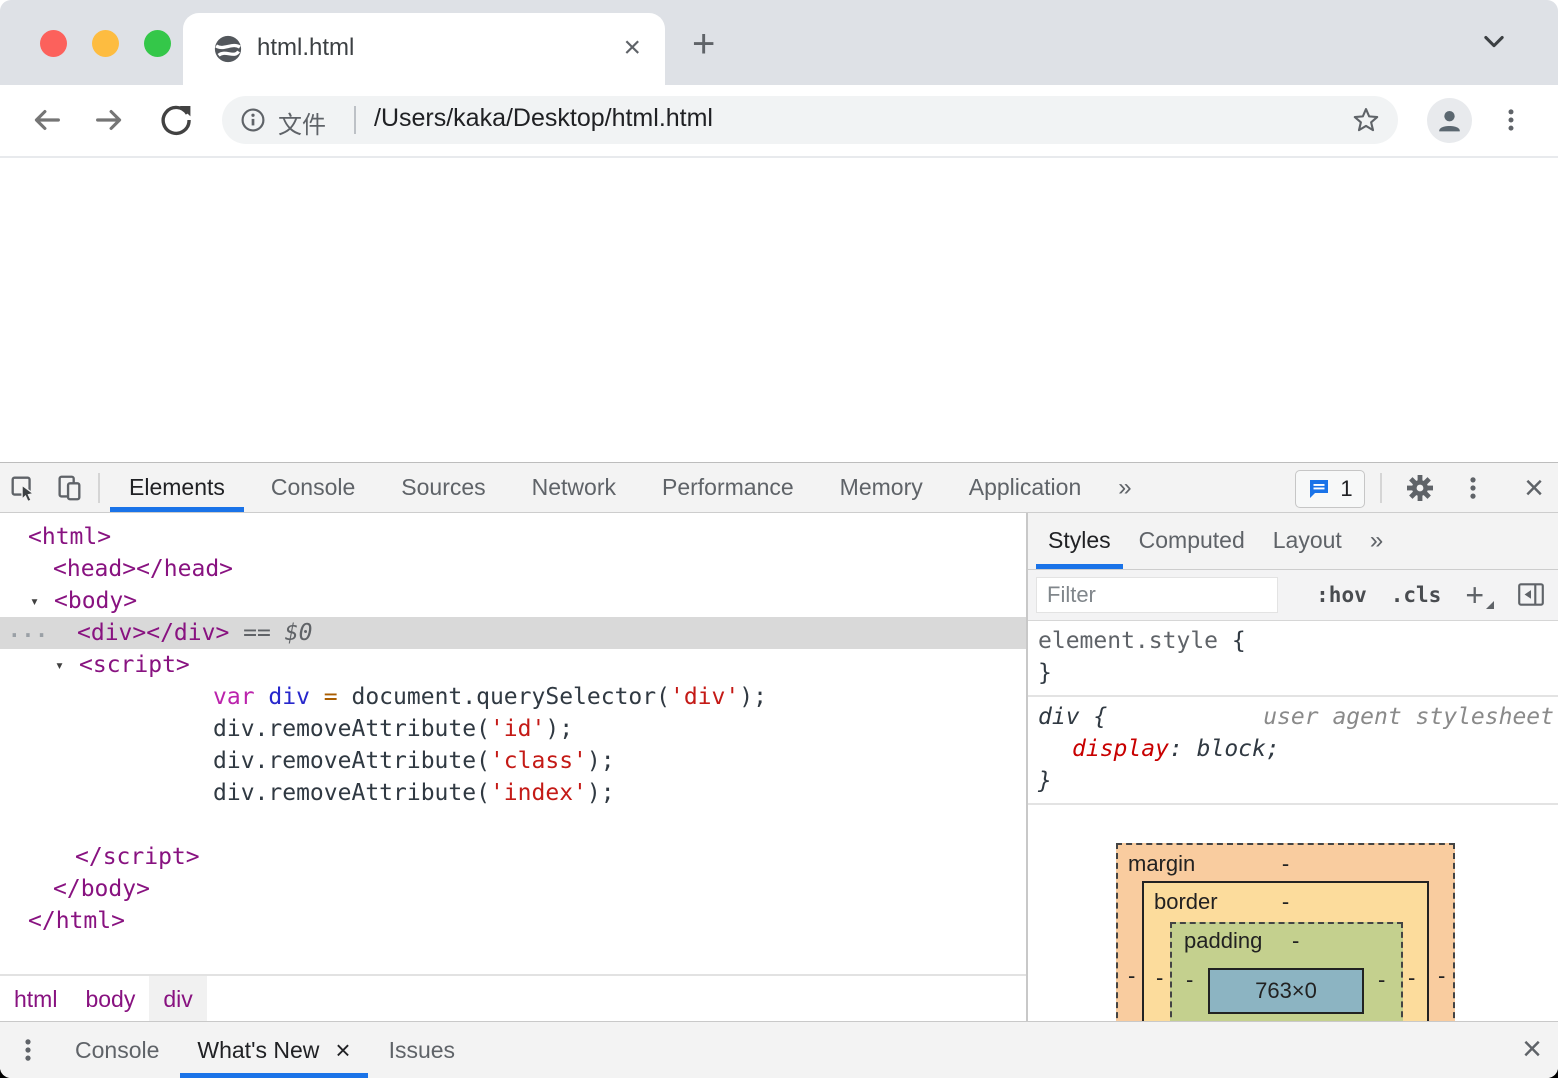 This screenshot has height=1078, width=1558. What do you see at coordinates (632, 48) in the screenshot?
I see `tab-close-icon: ×` at bounding box center [632, 48].